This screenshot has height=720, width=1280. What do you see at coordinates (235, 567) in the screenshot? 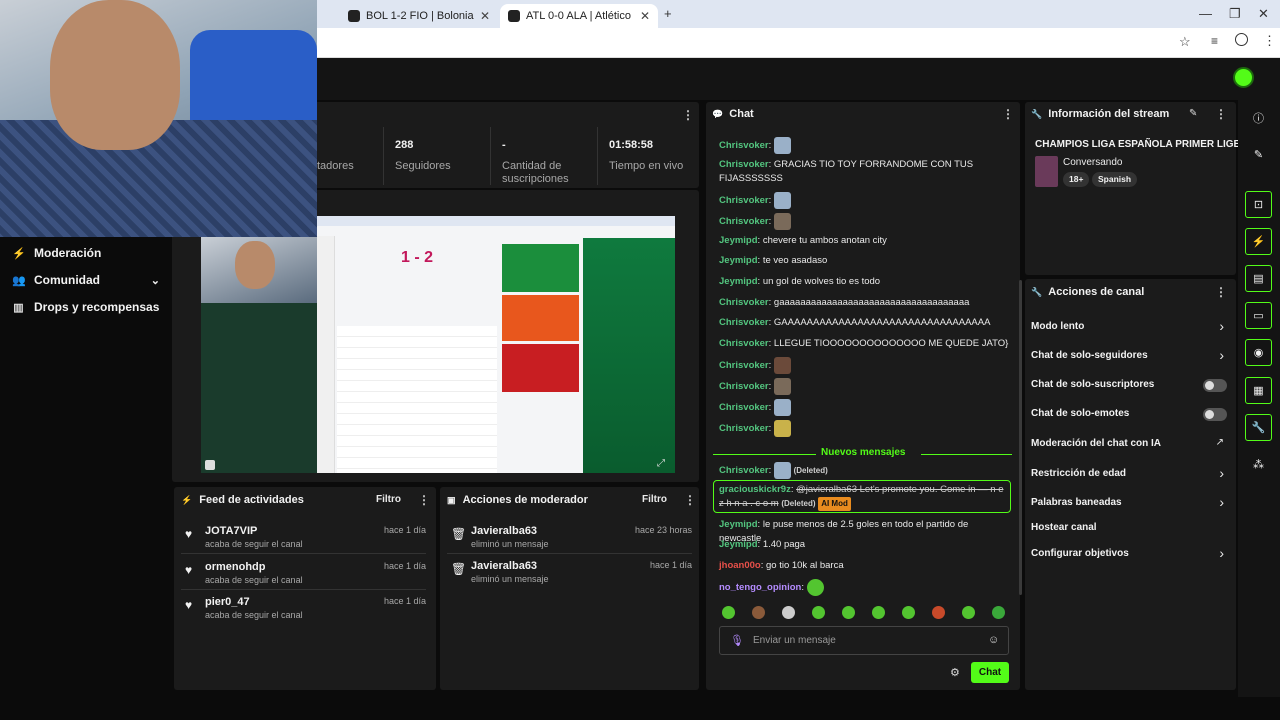
I see `feed-user: ormenohdp` at bounding box center [235, 567].